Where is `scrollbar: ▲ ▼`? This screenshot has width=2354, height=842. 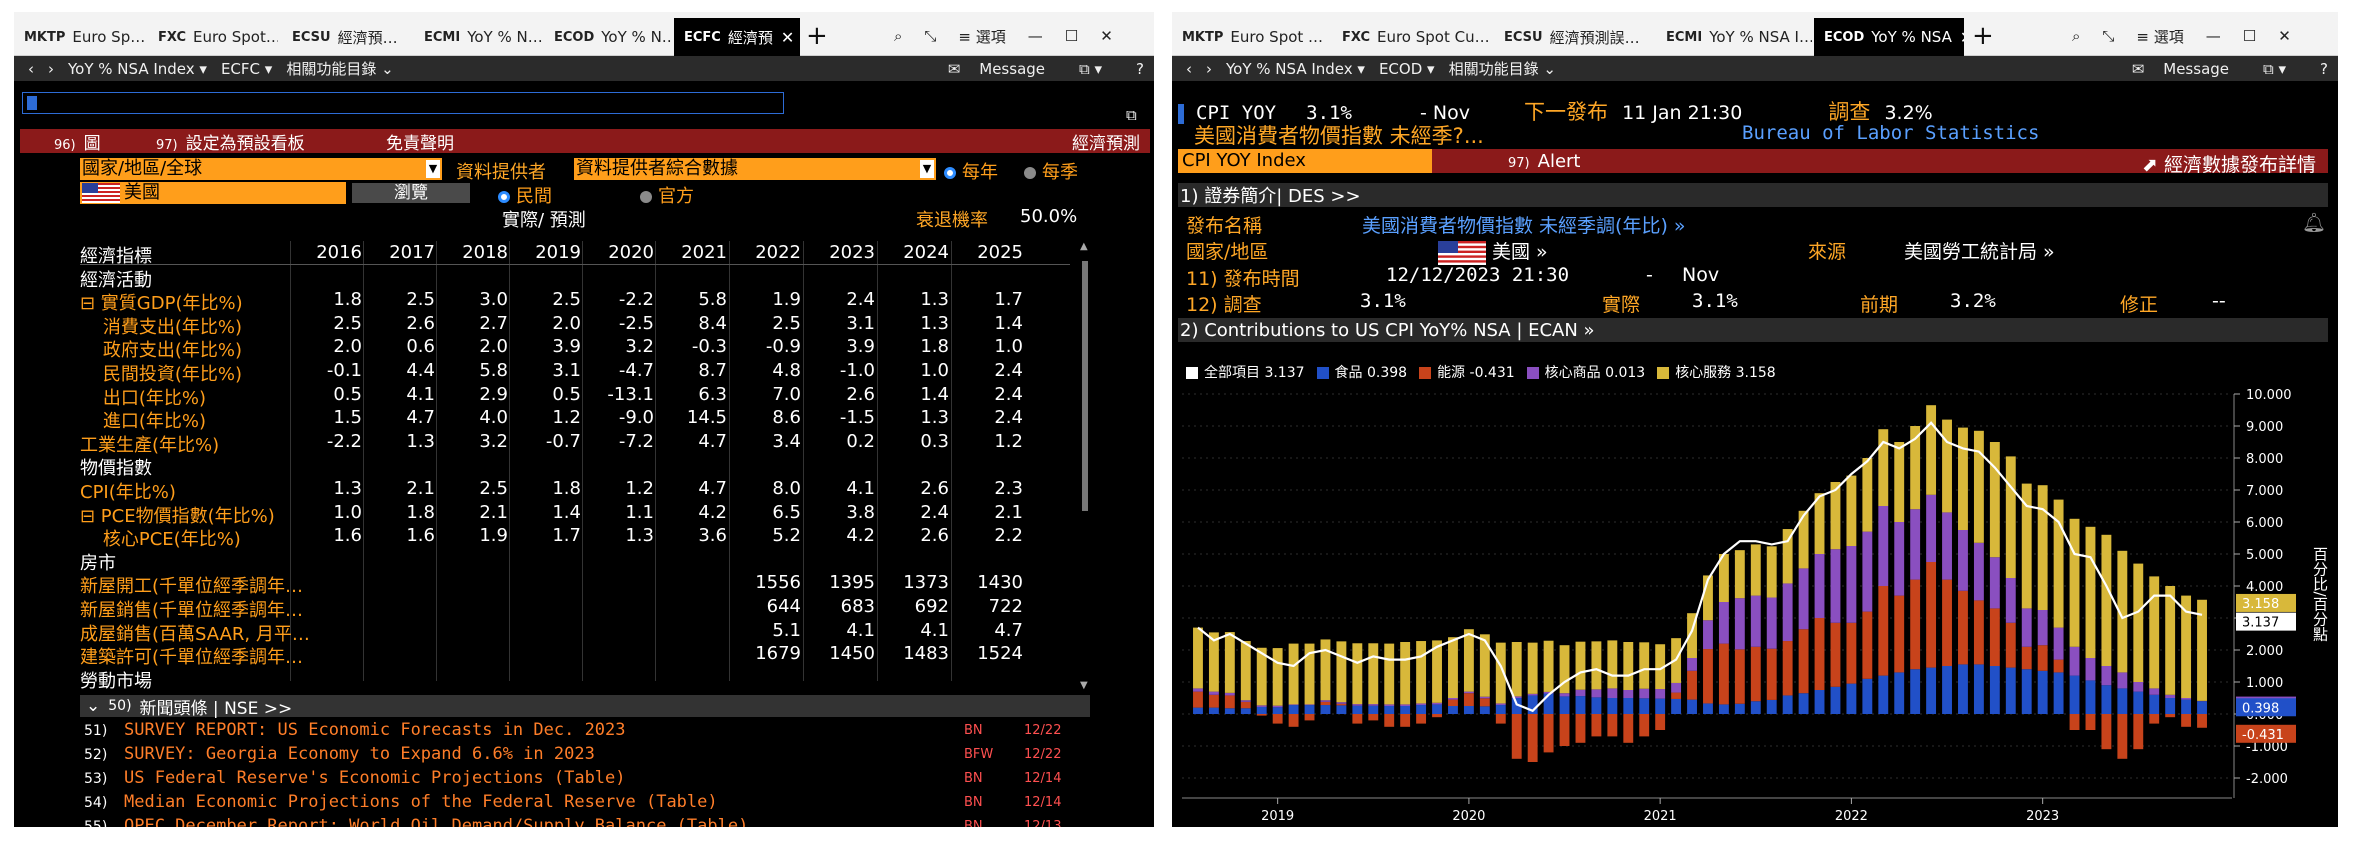 scrollbar: ▲ ▼ is located at coordinates (1085, 466).